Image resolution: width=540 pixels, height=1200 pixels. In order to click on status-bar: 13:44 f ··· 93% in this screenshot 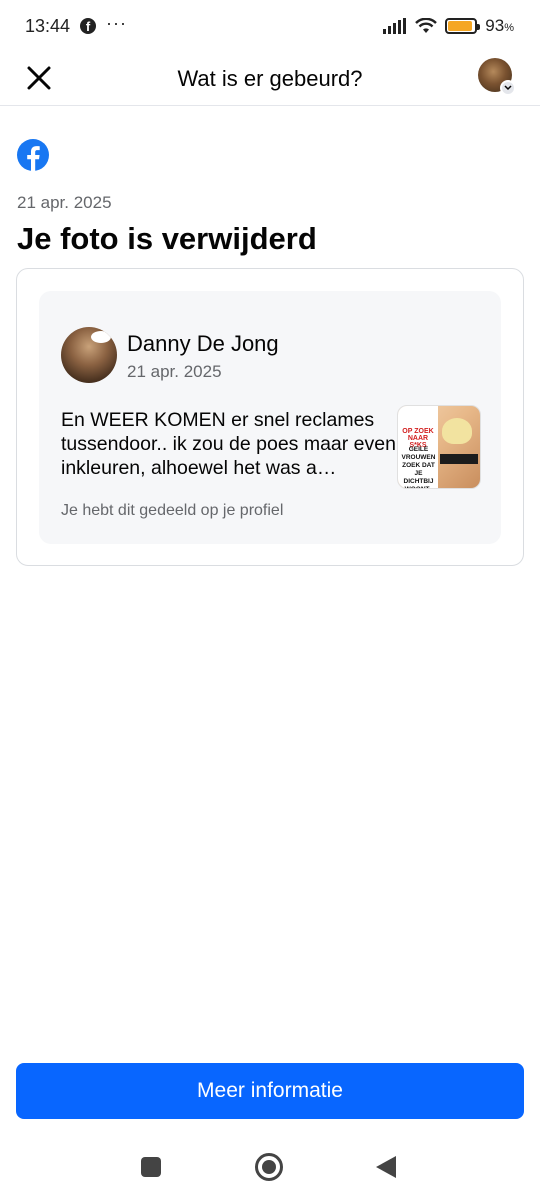, I will do `click(270, 26)`.